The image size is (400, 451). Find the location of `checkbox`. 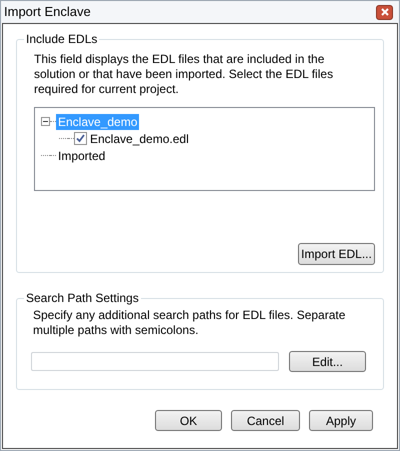

checkbox is located at coordinates (80, 138).